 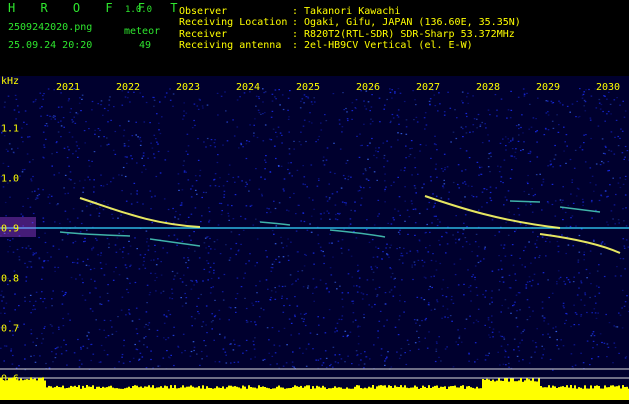 I want to click on location-label: Receiving Location, so click(x=233, y=23).